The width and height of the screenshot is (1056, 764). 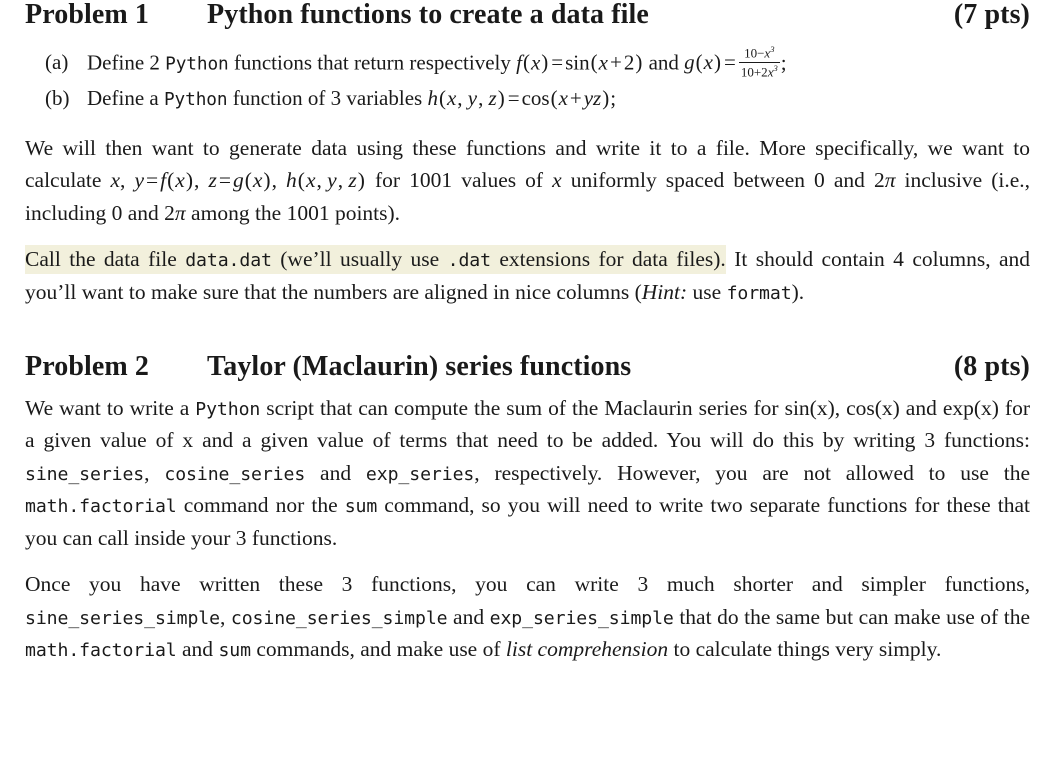 What do you see at coordinates (325, 180) in the screenshot?
I see `math-h-inline: h(x, y, z)` at bounding box center [325, 180].